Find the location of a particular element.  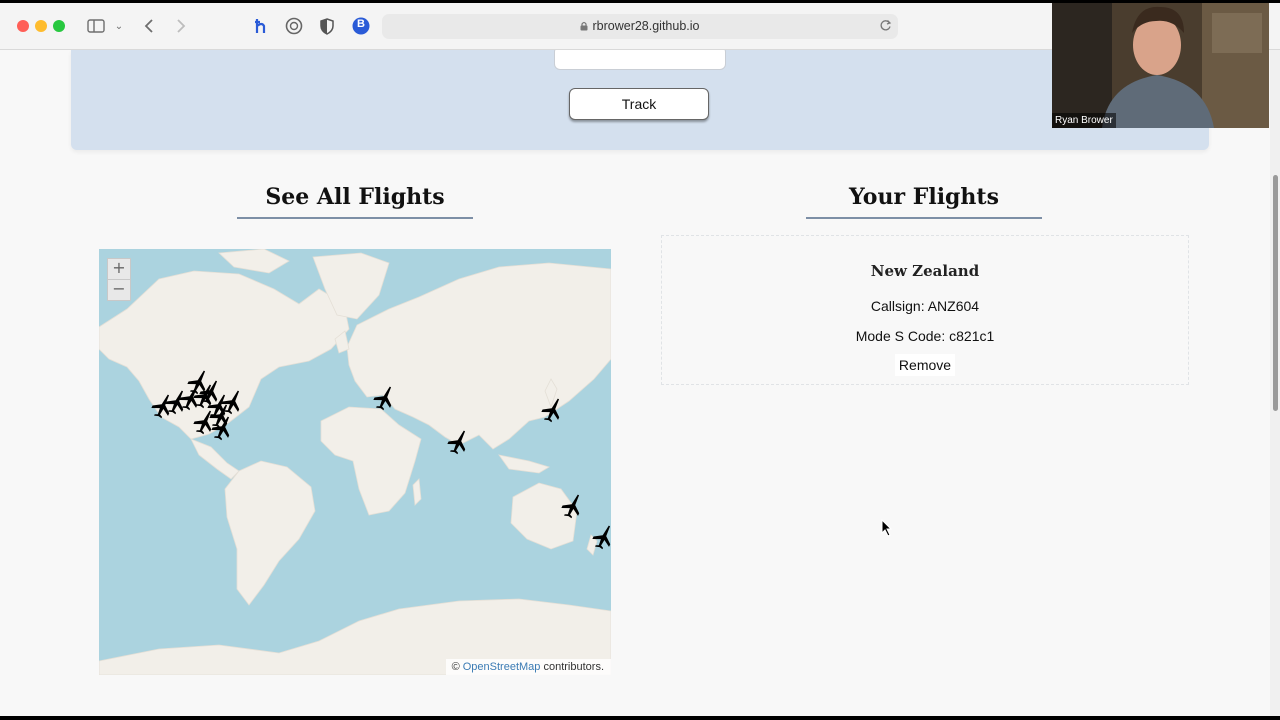

track-button: Track is located at coordinates (639, 104).